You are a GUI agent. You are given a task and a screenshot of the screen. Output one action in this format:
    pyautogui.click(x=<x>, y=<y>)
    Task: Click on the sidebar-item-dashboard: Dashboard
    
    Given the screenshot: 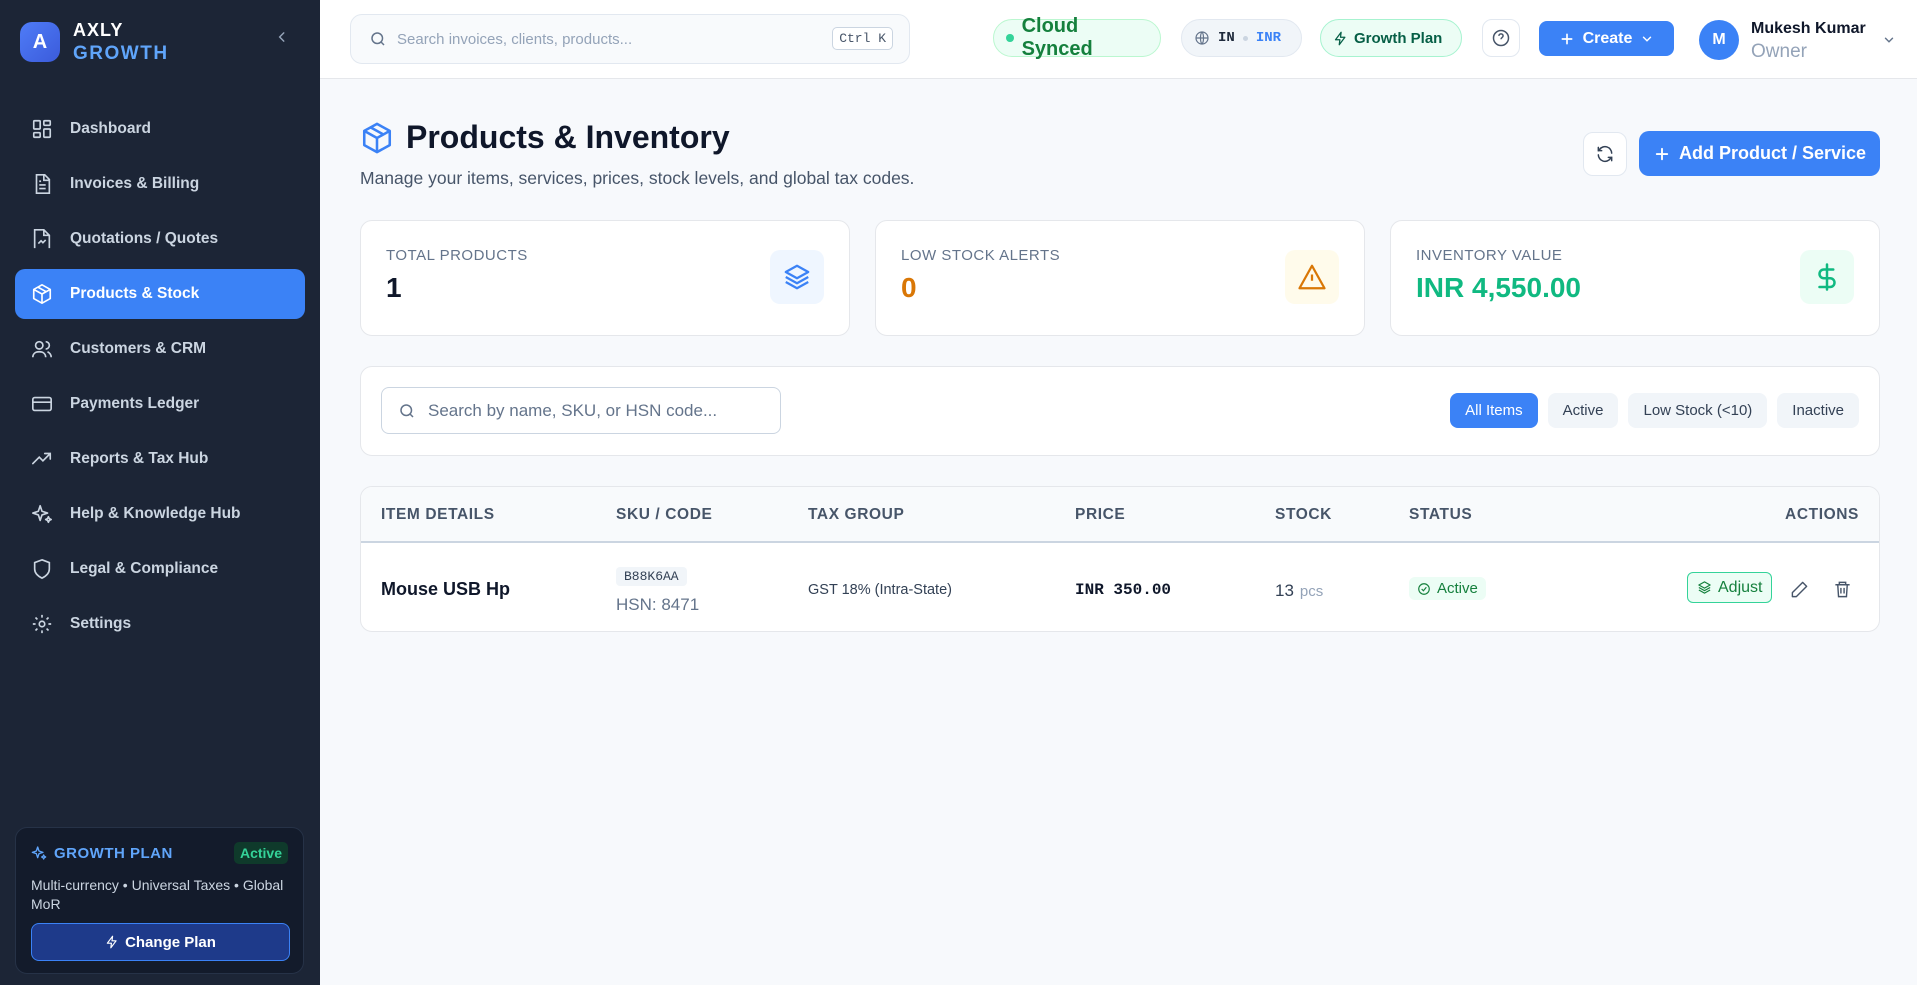 What is the action you would take?
    pyautogui.click(x=160, y=129)
    